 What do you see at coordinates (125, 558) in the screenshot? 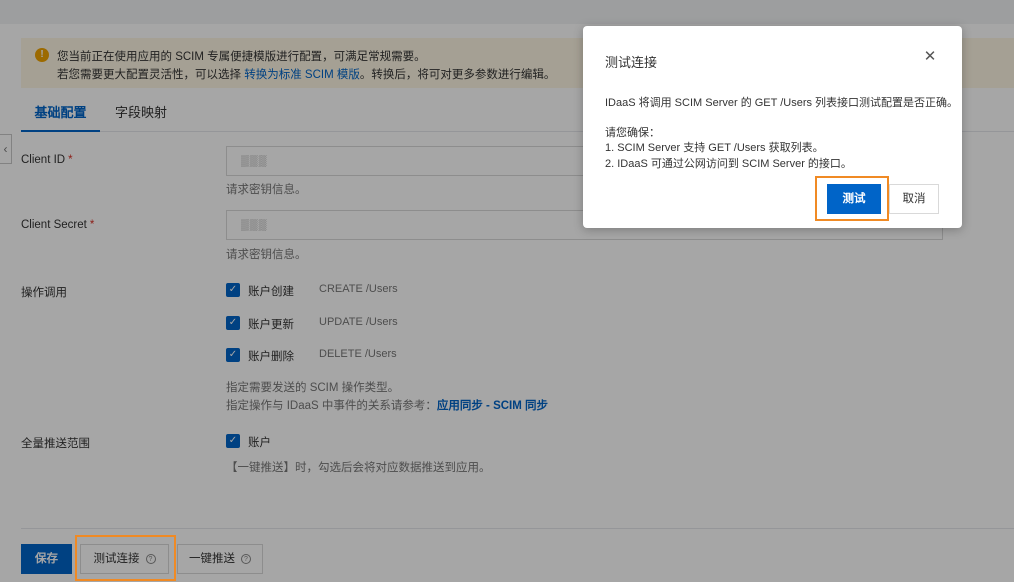
I see `test-connection-highlight` at bounding box center [125, 558].